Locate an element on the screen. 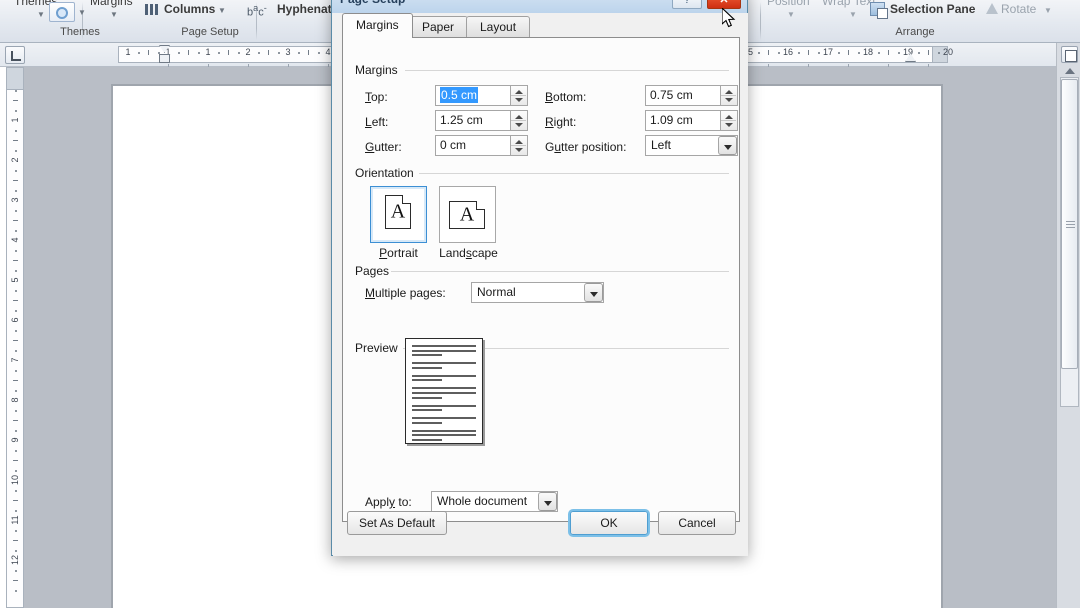 The height and width of the screenshot is (608, 1080). left-margin-spin-buttons is located at coordinates (519, 120).